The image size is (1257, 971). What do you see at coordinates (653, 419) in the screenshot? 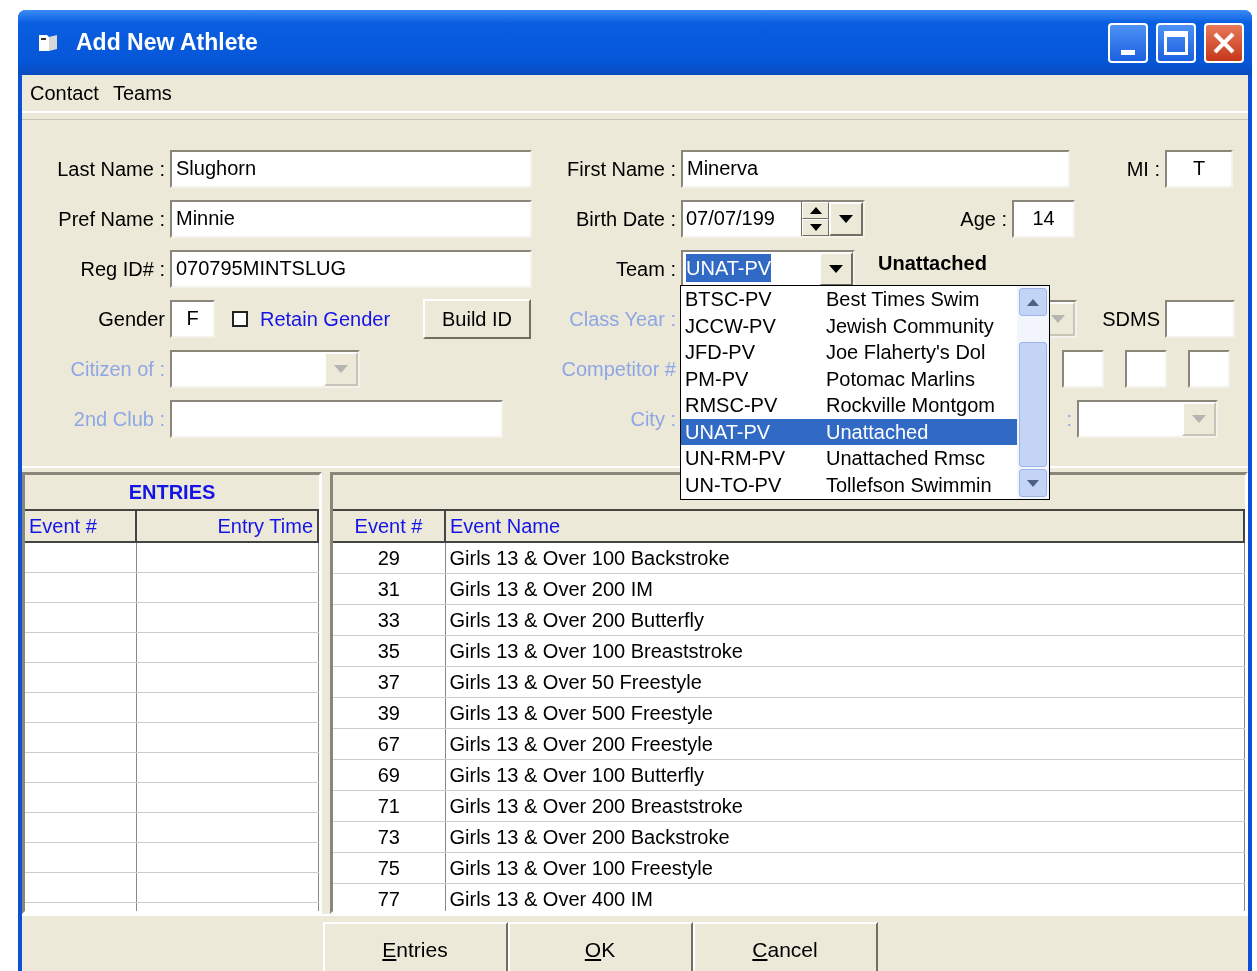
I see `field-label: City :` at bounding box center [653, 419].